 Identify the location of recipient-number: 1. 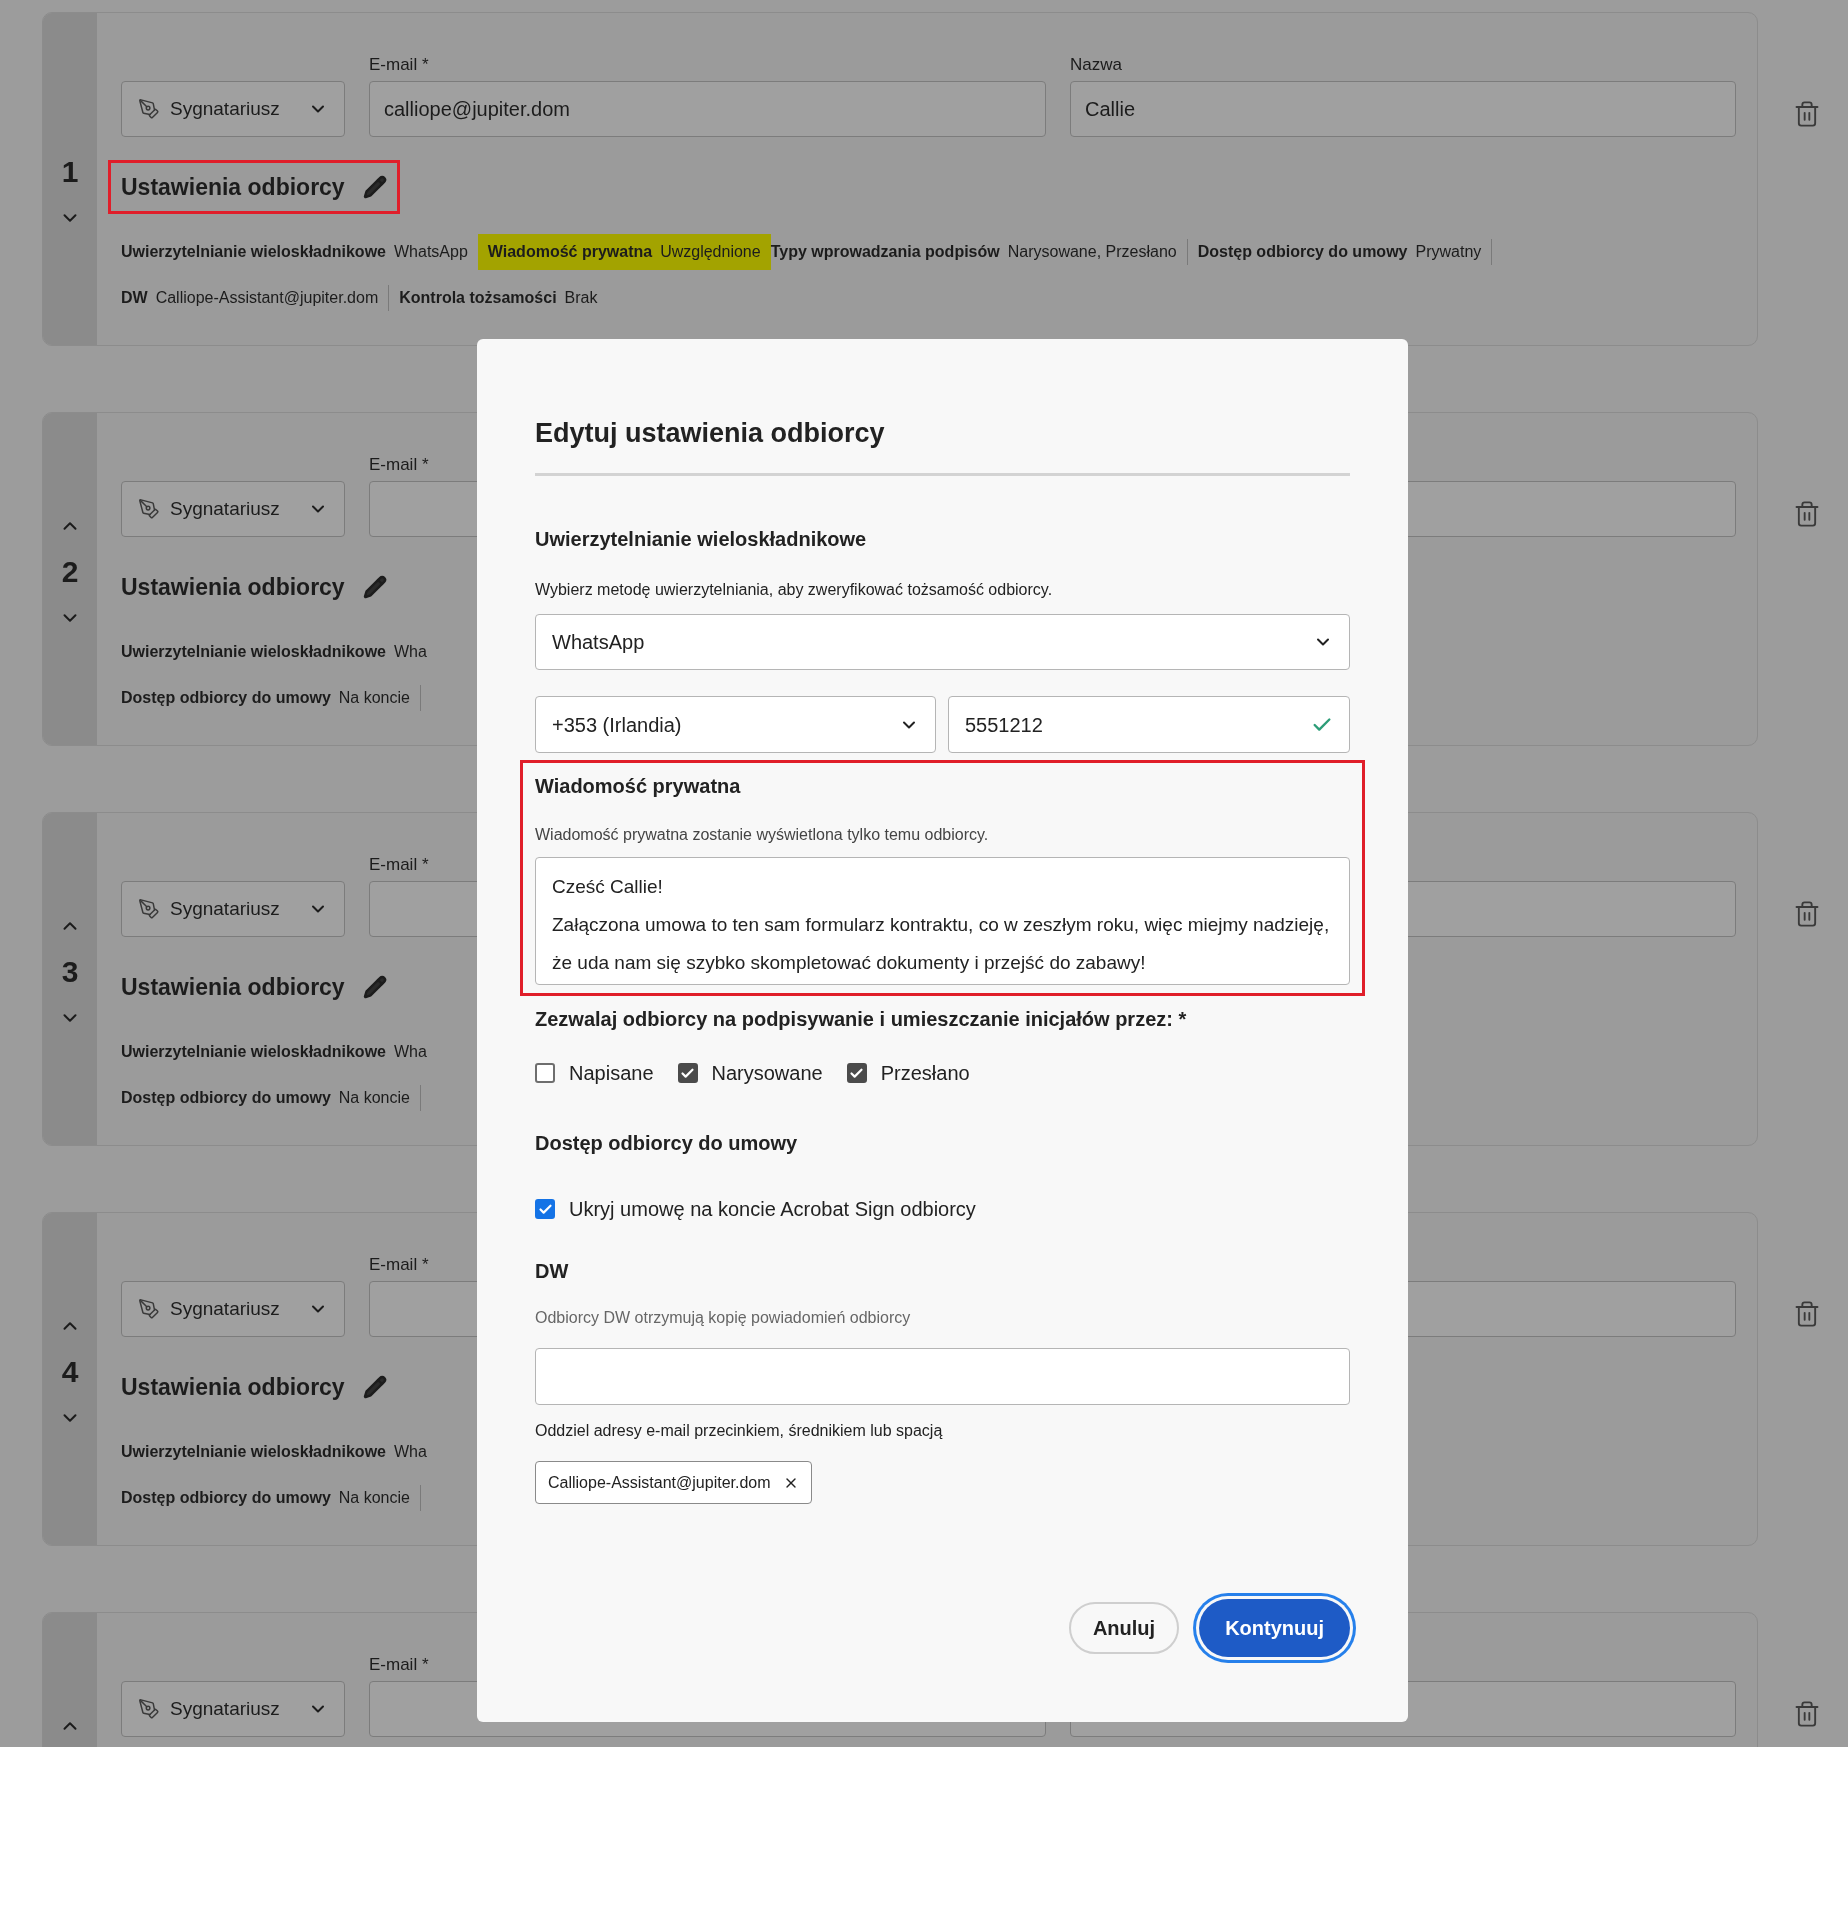
(70, 172).